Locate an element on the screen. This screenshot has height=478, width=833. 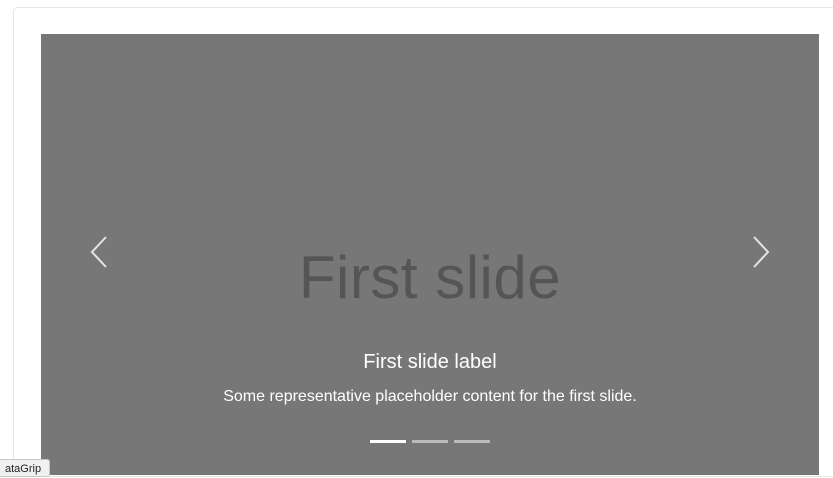
chevron-left-icon is located at coordinates (99, 252).